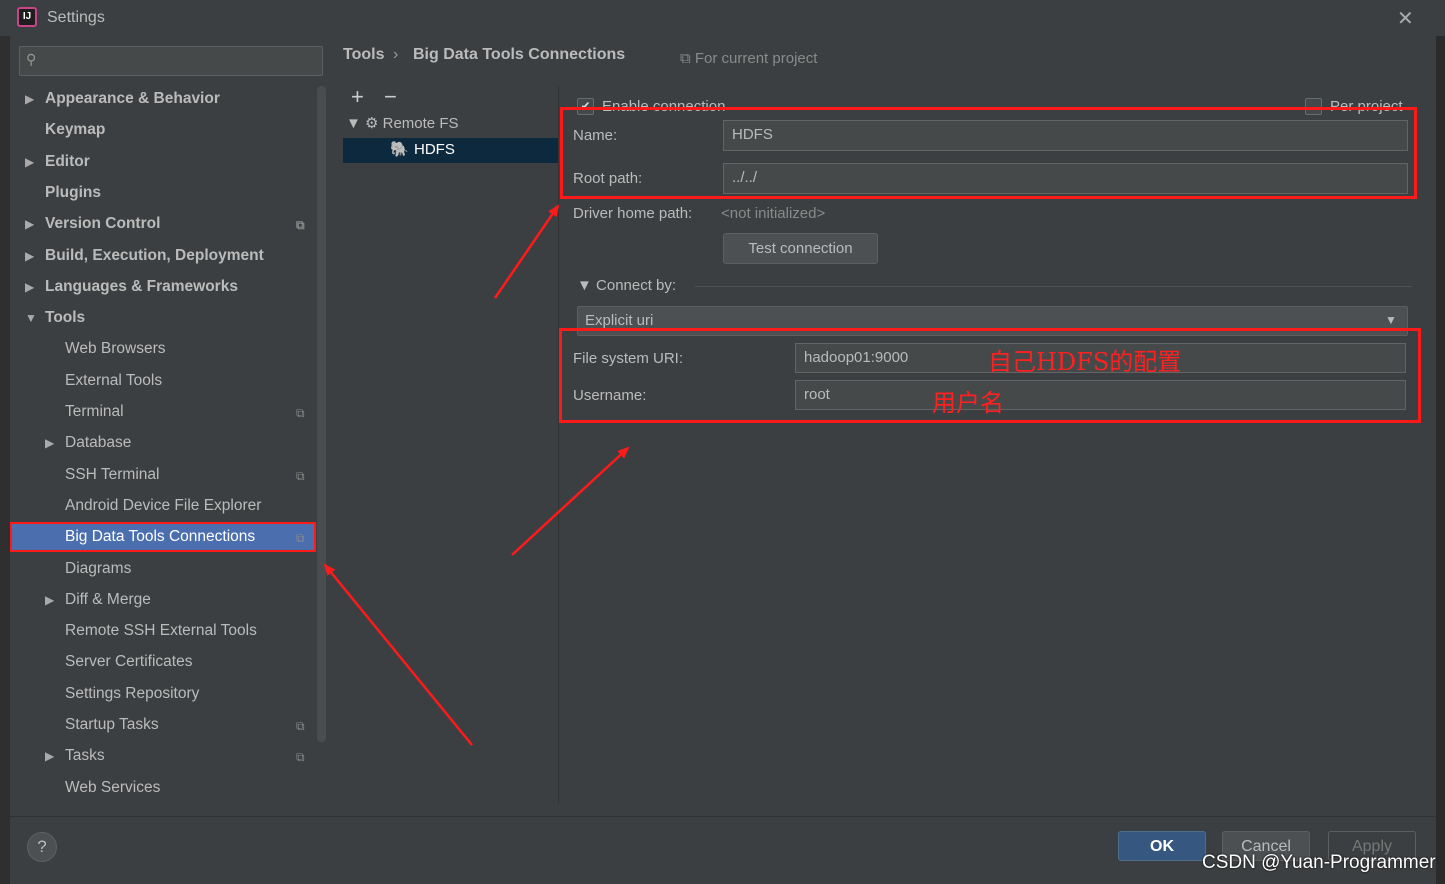  Describe the element at coordinates (570, 501) in the screenshot. I see `arrow-to-uri-box` at that location.